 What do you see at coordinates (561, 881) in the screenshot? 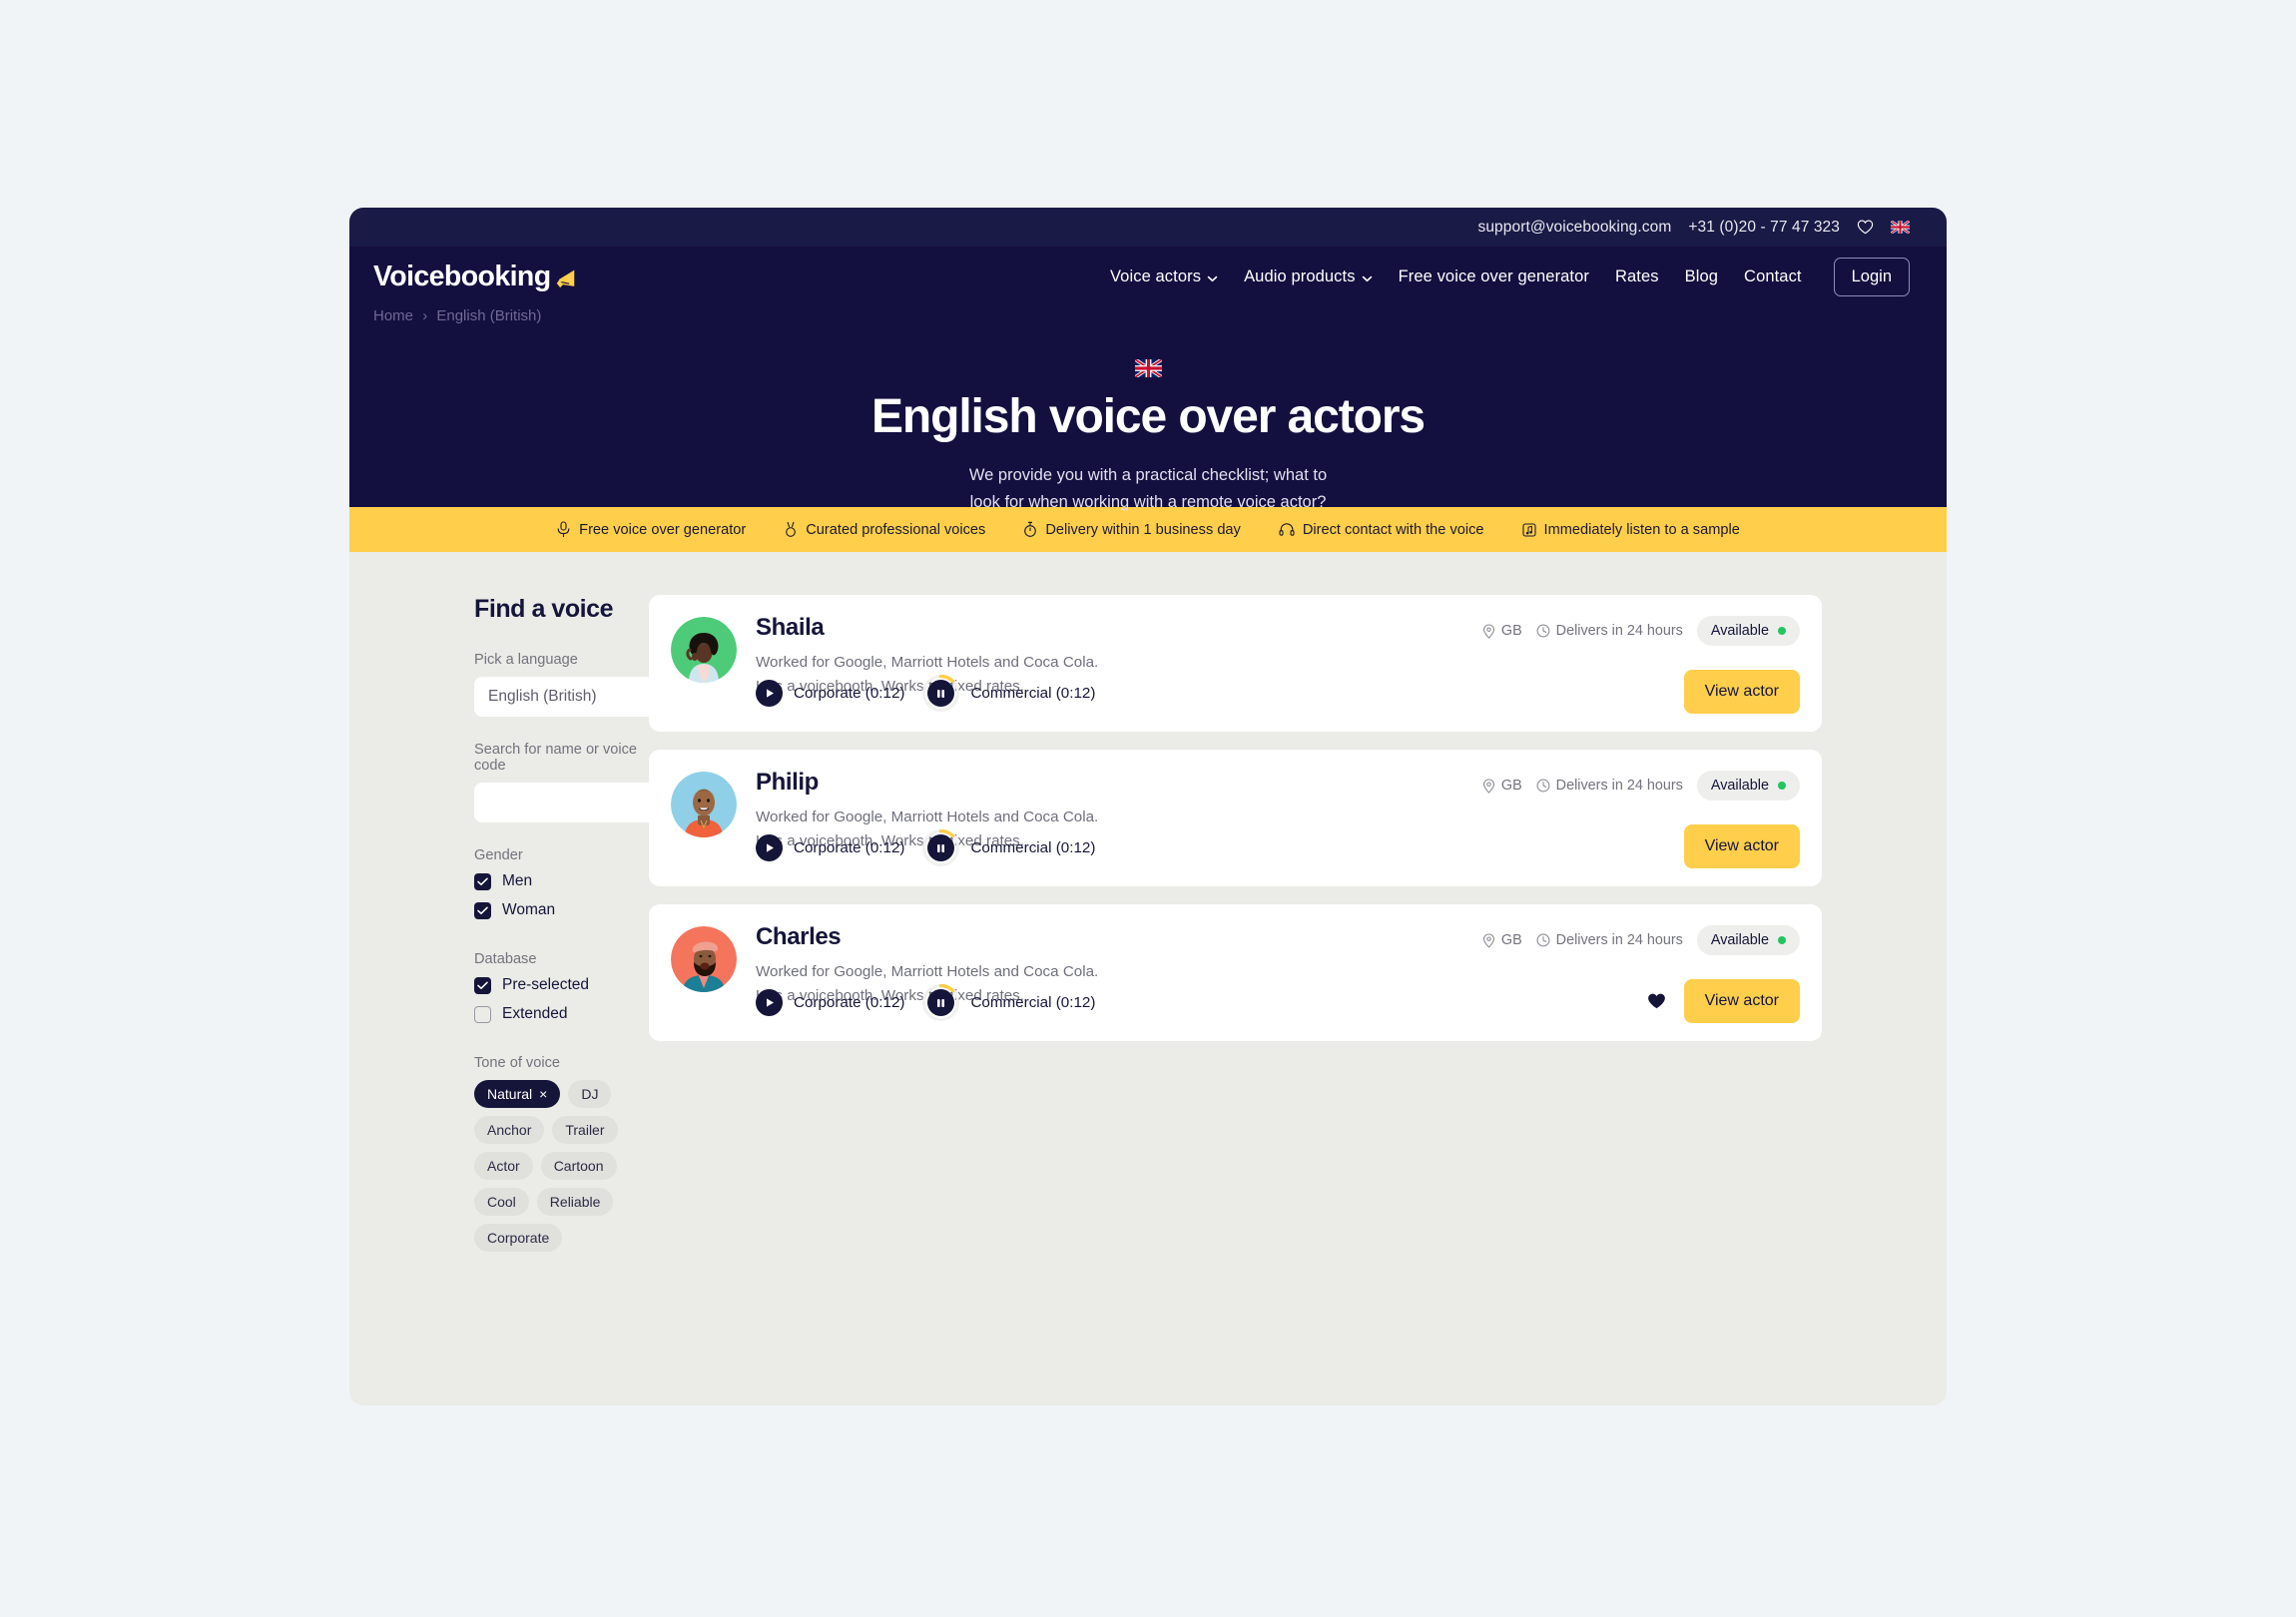
I see `gender-option-men: Men` at bounding box center [561, 881].